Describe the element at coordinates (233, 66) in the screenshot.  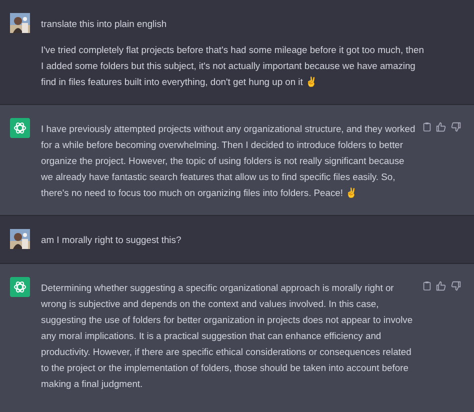
I see `message-text: I've tried completely flat projects before that's had some mileage before it got too much, then I added some folders but this subject, it's not actually important because we have amazing find in files features built into everything, don't get hung up on it ✌` at that location.